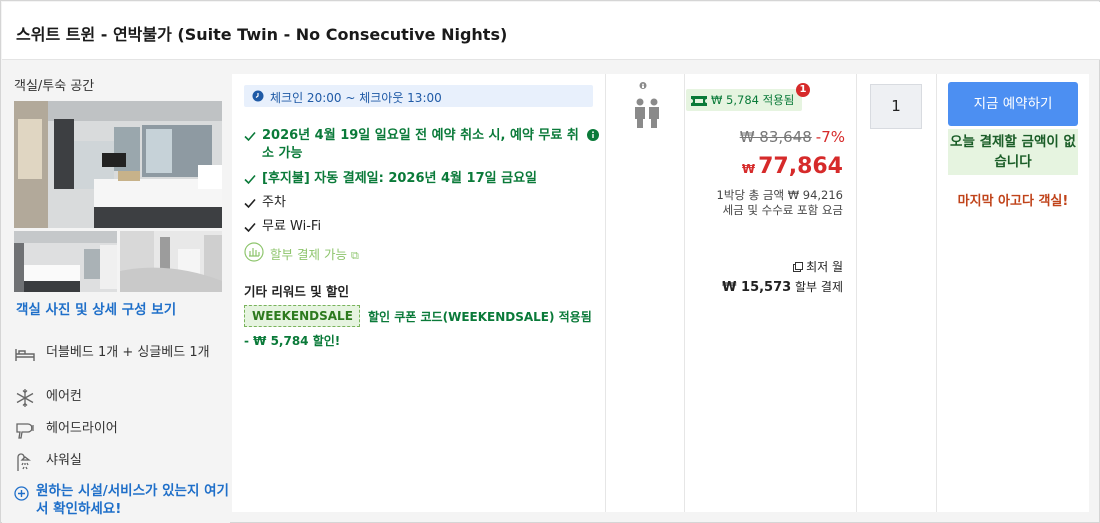 The image size is (1100, 523). What do you see at coordinates (254, 253) in the screenshot?
I see `installment-icon` at bounding box center [254, 253].